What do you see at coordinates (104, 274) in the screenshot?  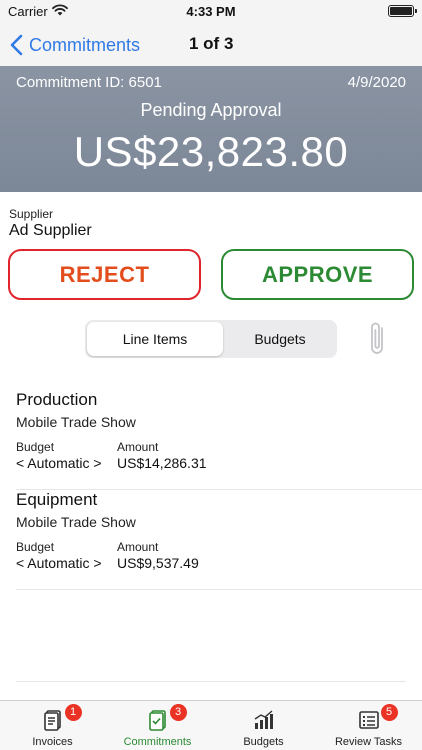 I see `reject-button: REJECT` at bounding box center [104, 274].